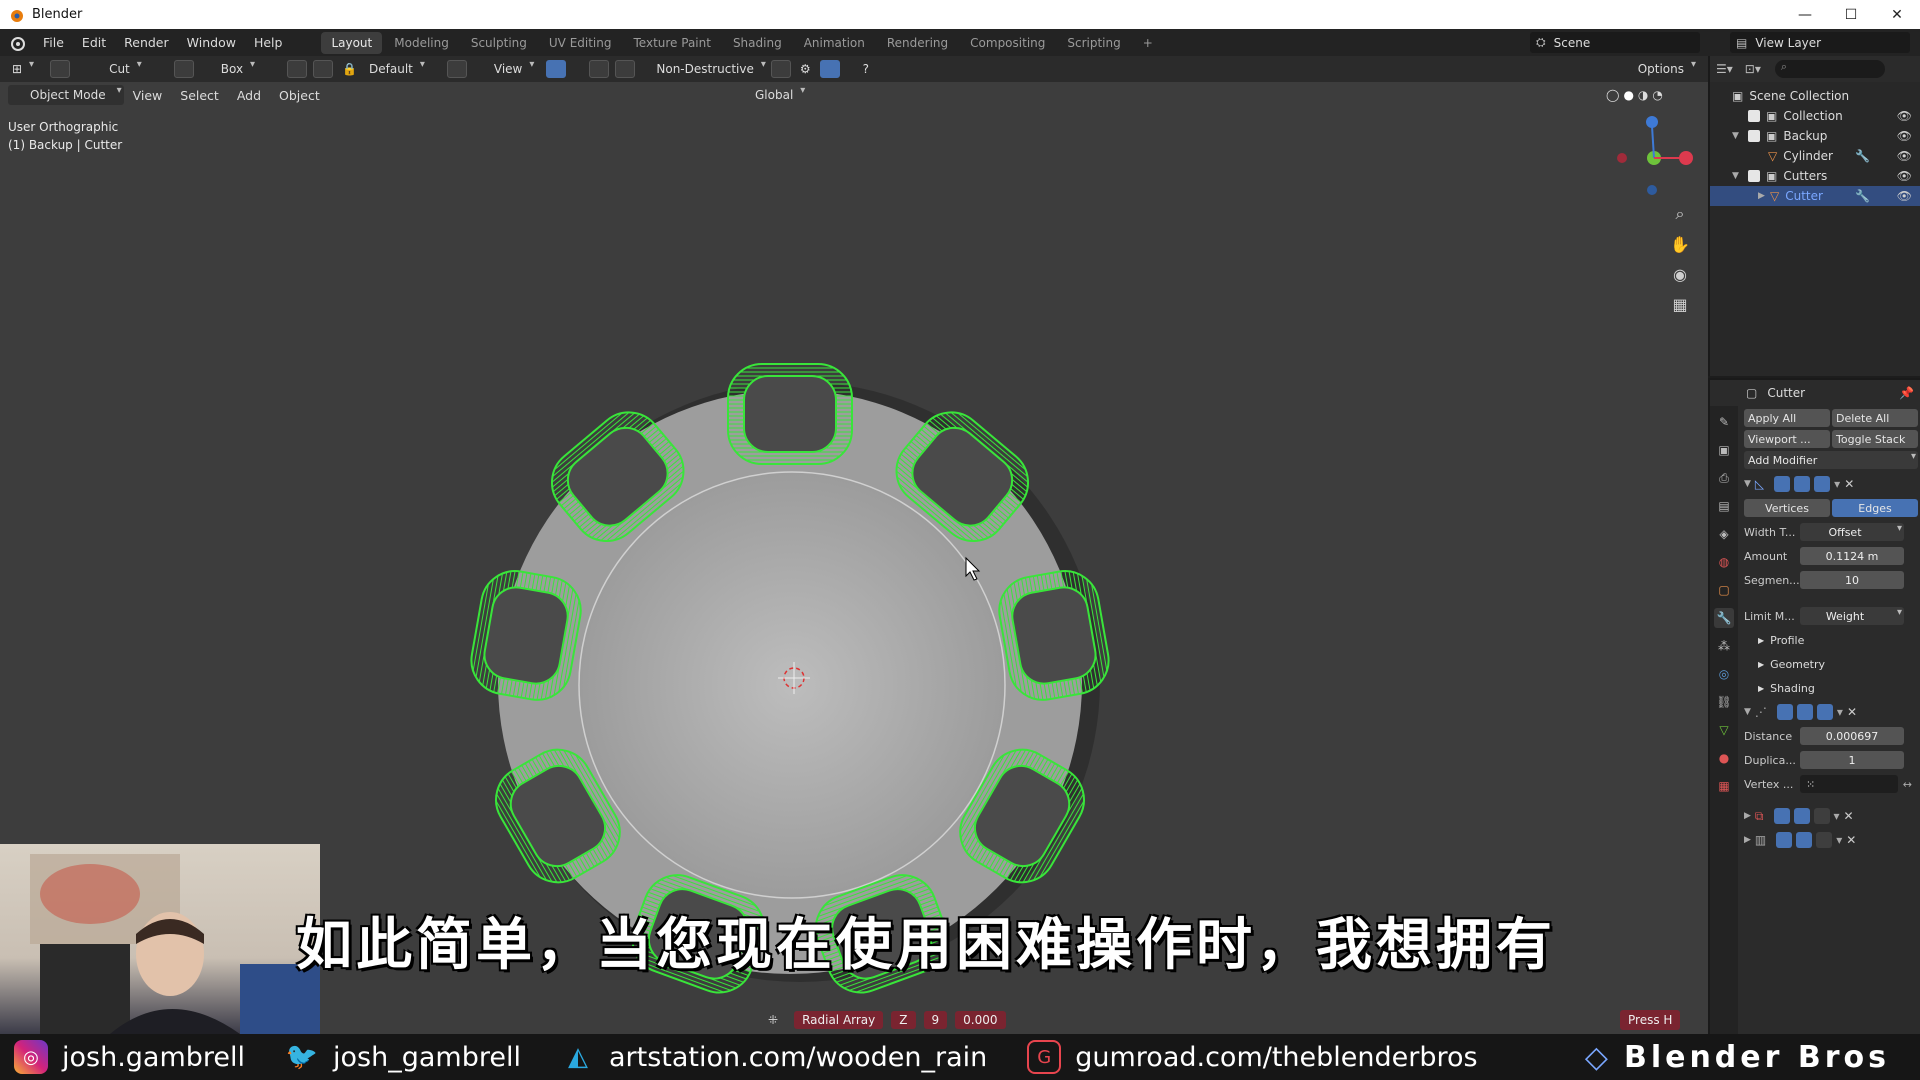  Describe the element at coordinates (1724, 618) in the screenshot. I see `modifier-tab-icon: 🔧` at that location.